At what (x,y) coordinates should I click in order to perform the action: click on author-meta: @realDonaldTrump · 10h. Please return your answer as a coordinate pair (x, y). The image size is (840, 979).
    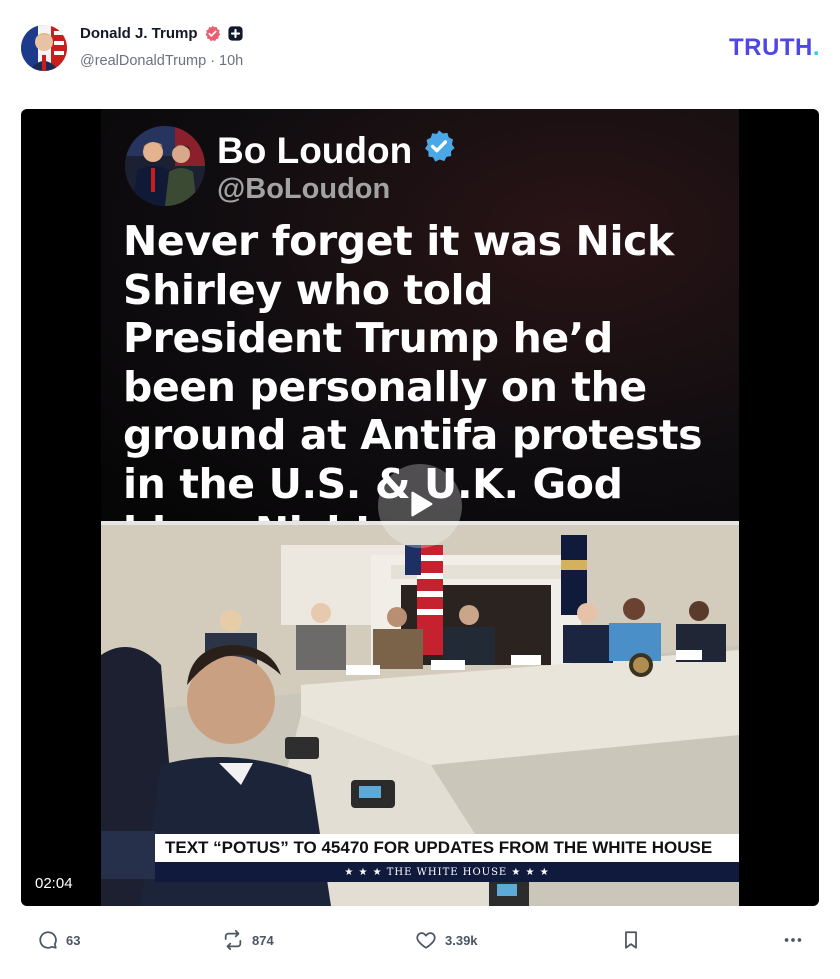
    Looking at the image, I should click on (161, 61).